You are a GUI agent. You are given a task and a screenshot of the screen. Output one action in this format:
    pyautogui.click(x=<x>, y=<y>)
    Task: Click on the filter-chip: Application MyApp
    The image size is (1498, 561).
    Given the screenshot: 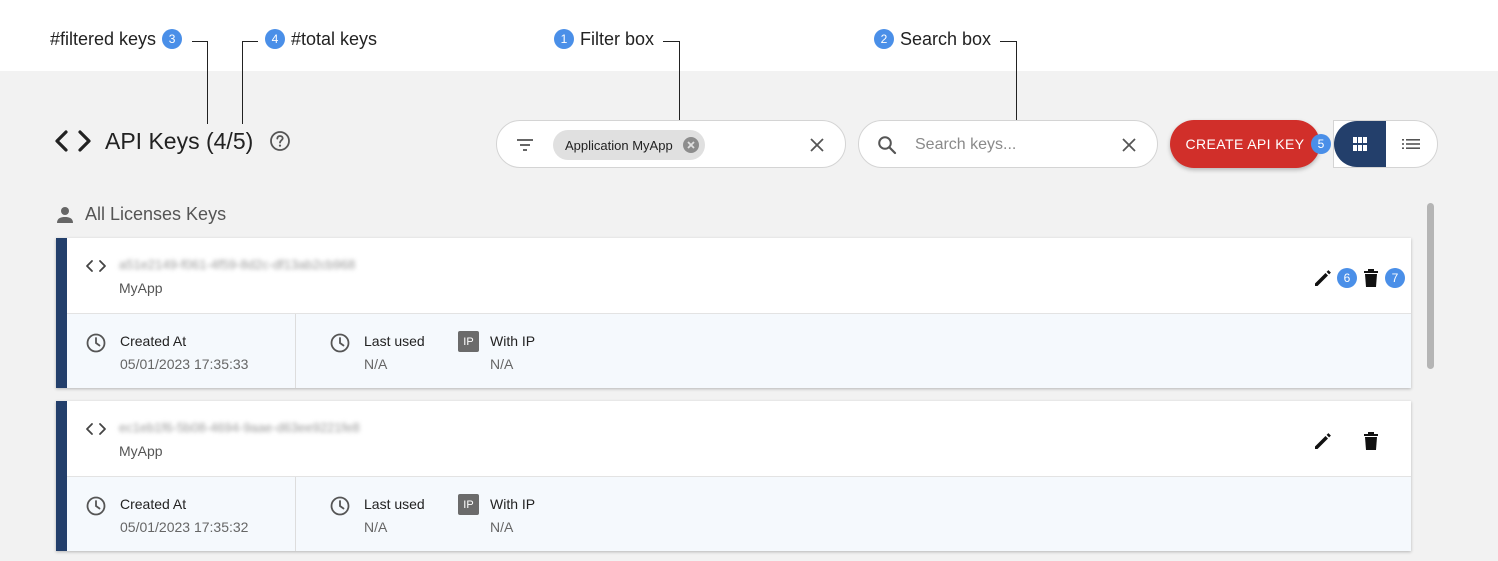 What is the action you would take?
    pyautogui.click(x=629, y=145)
    